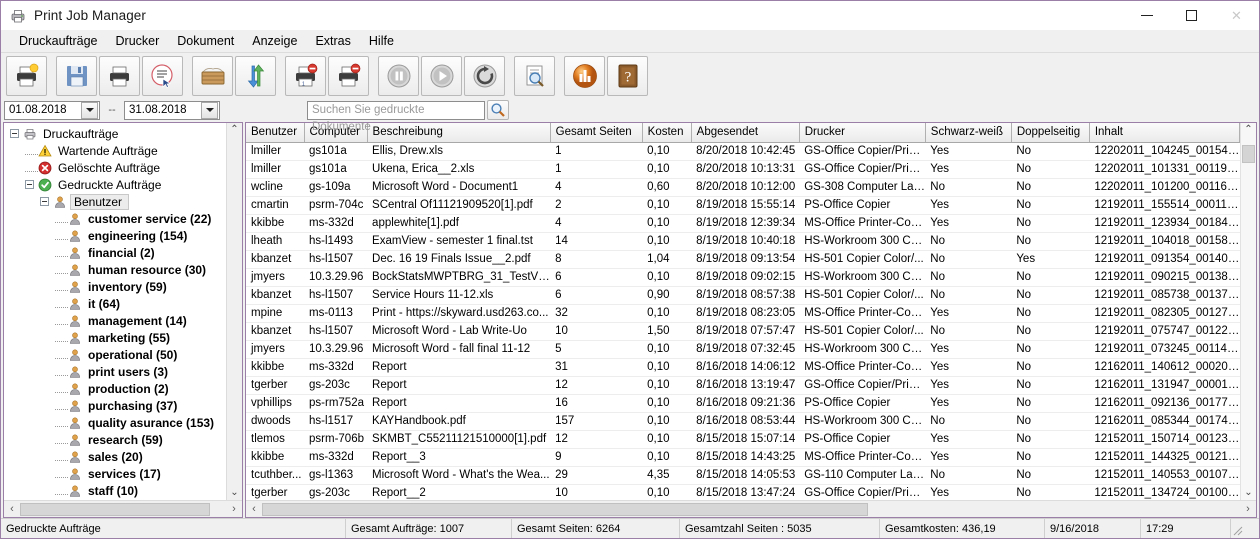 This screenshot has width=1260, height=539. I want to click on resize-grip, so click(1238, 528).